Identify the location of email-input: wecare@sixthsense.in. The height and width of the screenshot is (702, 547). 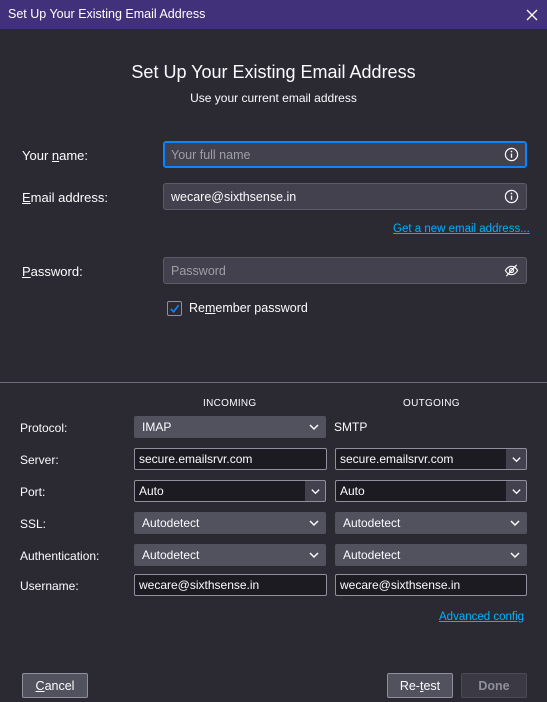
(345, 196).